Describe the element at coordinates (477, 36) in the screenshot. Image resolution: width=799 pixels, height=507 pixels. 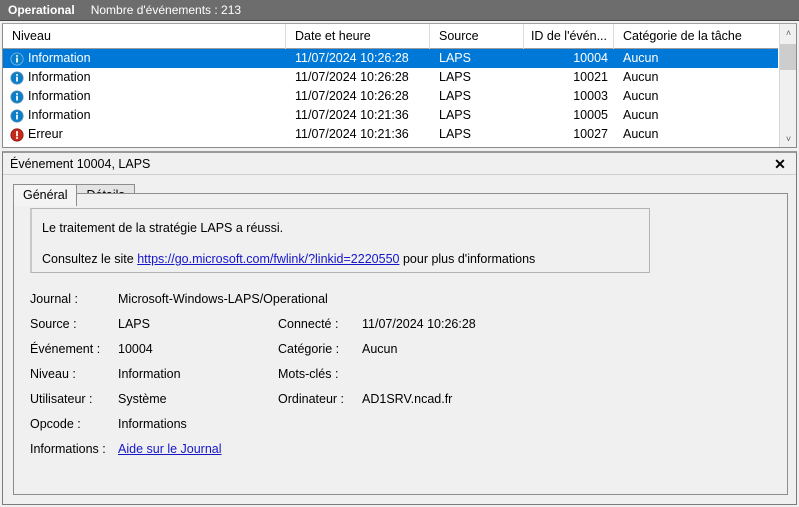
I see `column-header-source: Source` at that location.